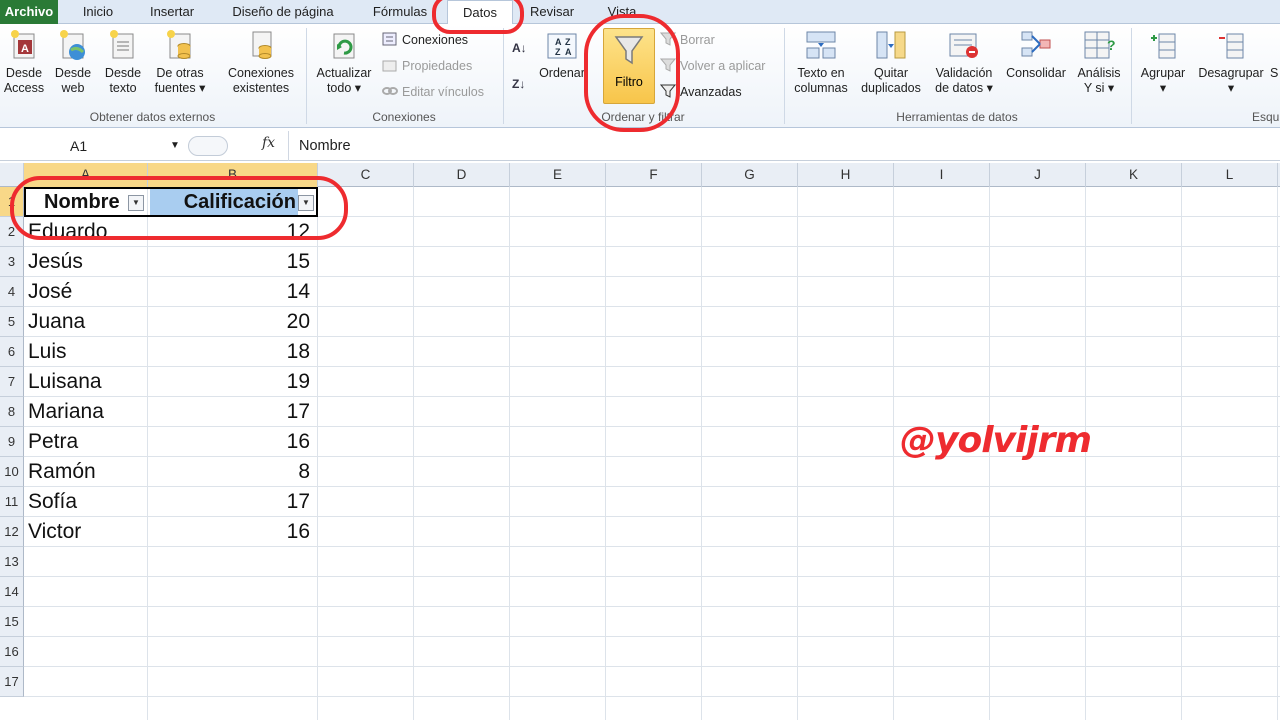 The height and width of the screenshot is (720, 1280). Describe the element at coordinates (180, 45) in the screenshot. I see `database-icon` at that location.